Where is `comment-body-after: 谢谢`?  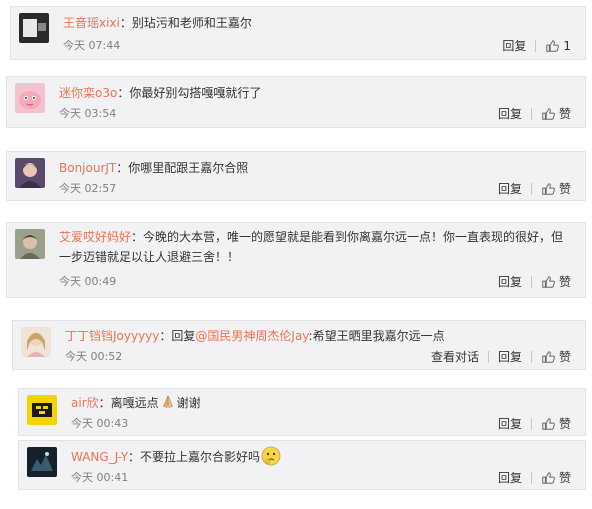
comment-body-after: 谢谢 is located at coordinates (188, 403).